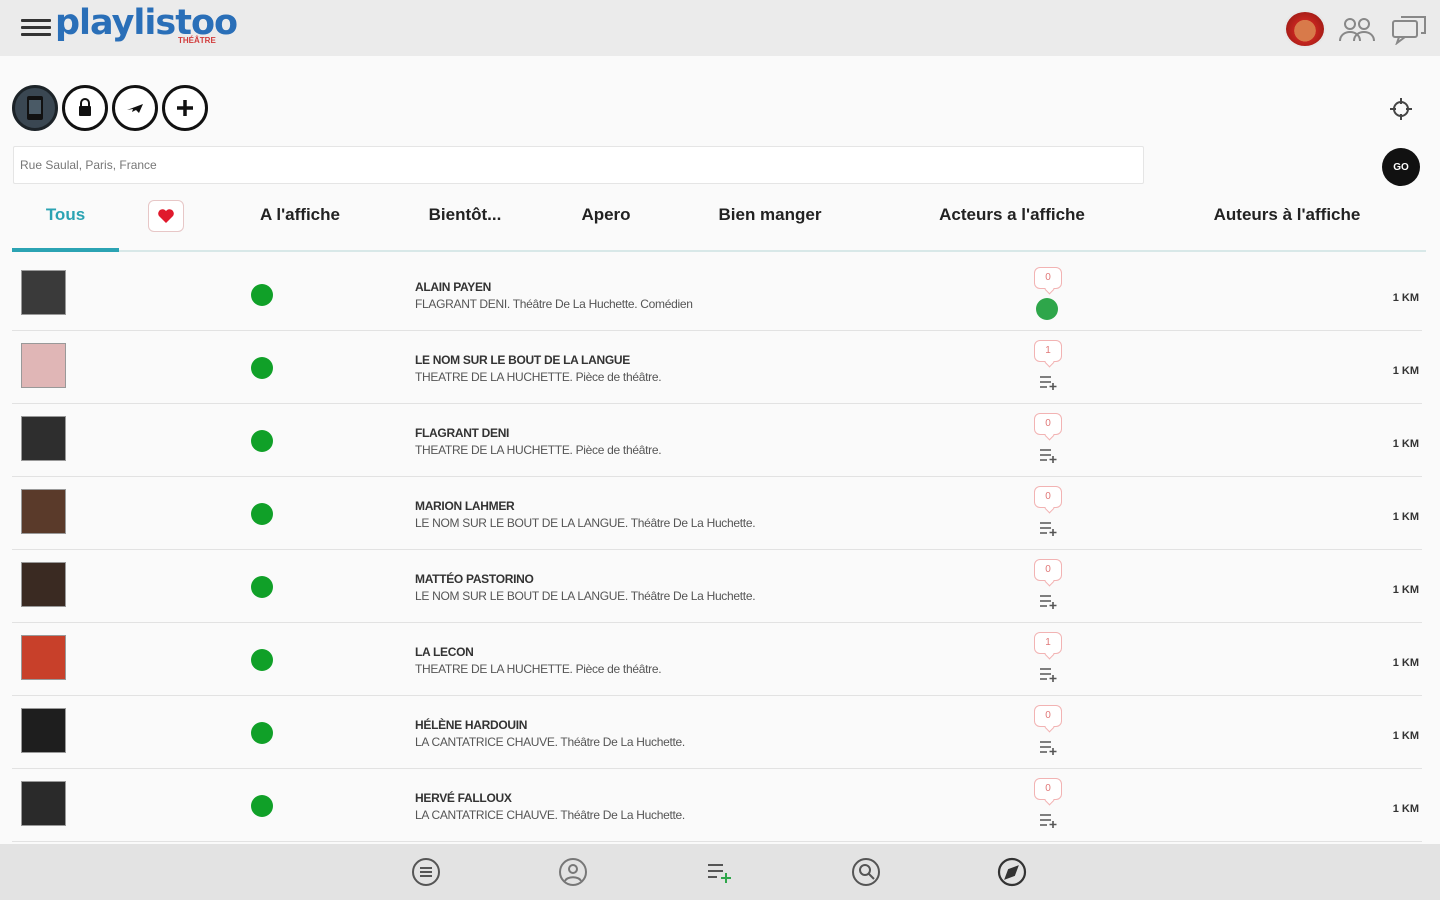 The width and height of the screenshot is (1440, 900). Describe the element at coordinates (65, 215) in the screenshot. I see `tab-tous: Tous` at that location.